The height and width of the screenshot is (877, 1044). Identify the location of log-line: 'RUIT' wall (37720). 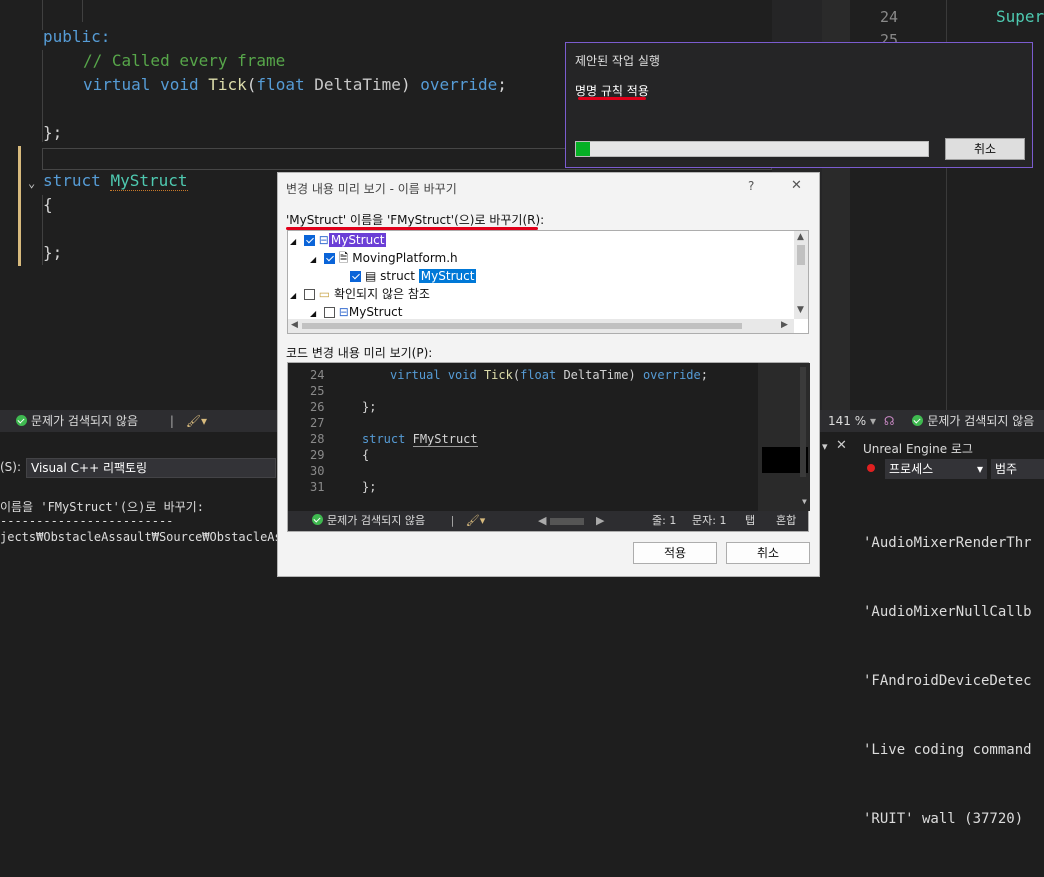
(943, 819).